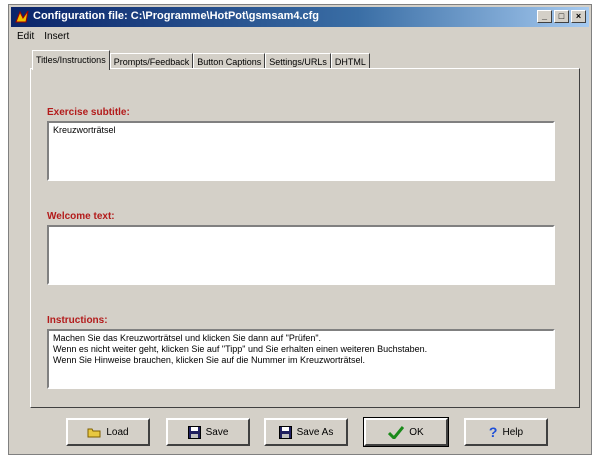  What do you see at coordinates (301, 255) in the screenshot?
I see `welcome-field` at bounding box center [301, 255].